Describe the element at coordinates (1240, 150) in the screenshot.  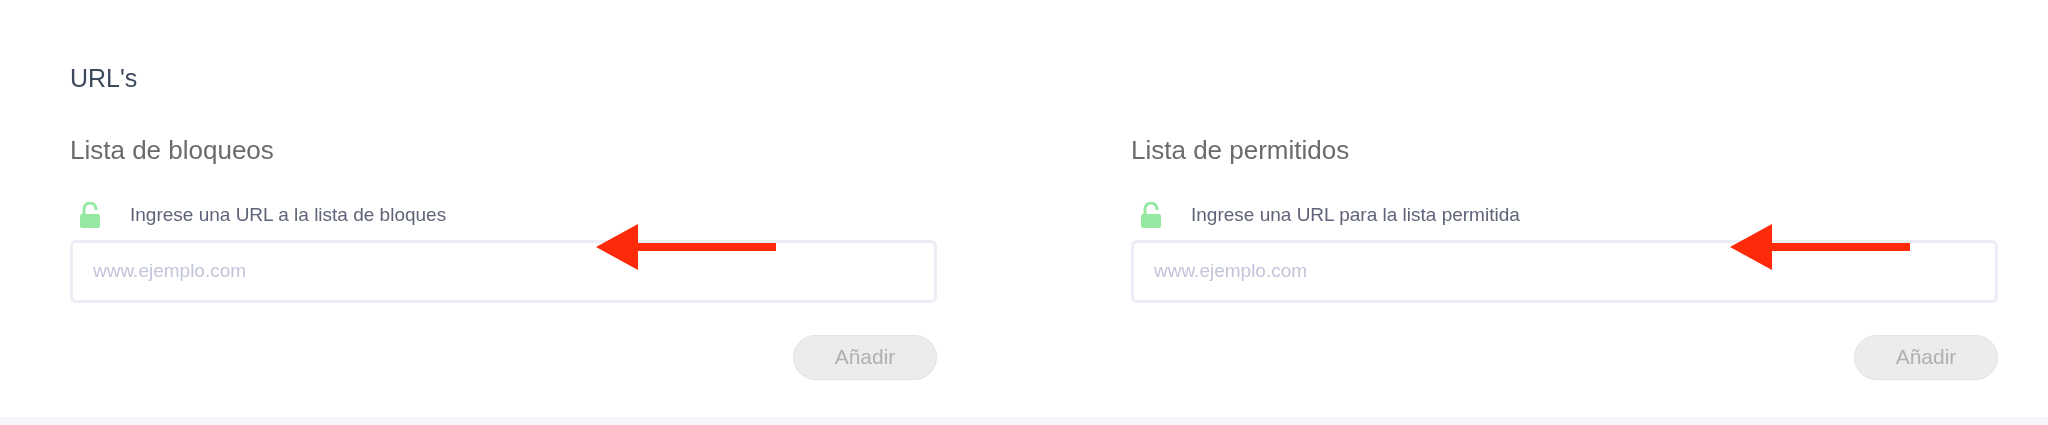
I see `section-heading: Lista de permitidos` at that location.